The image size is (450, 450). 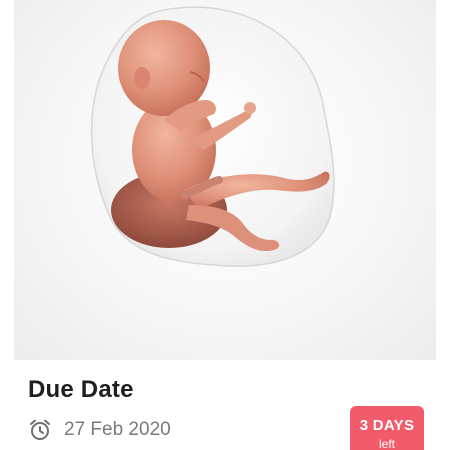 I want to click on due-date-row: 27 Feb 2020, so click(x=99, y=430).